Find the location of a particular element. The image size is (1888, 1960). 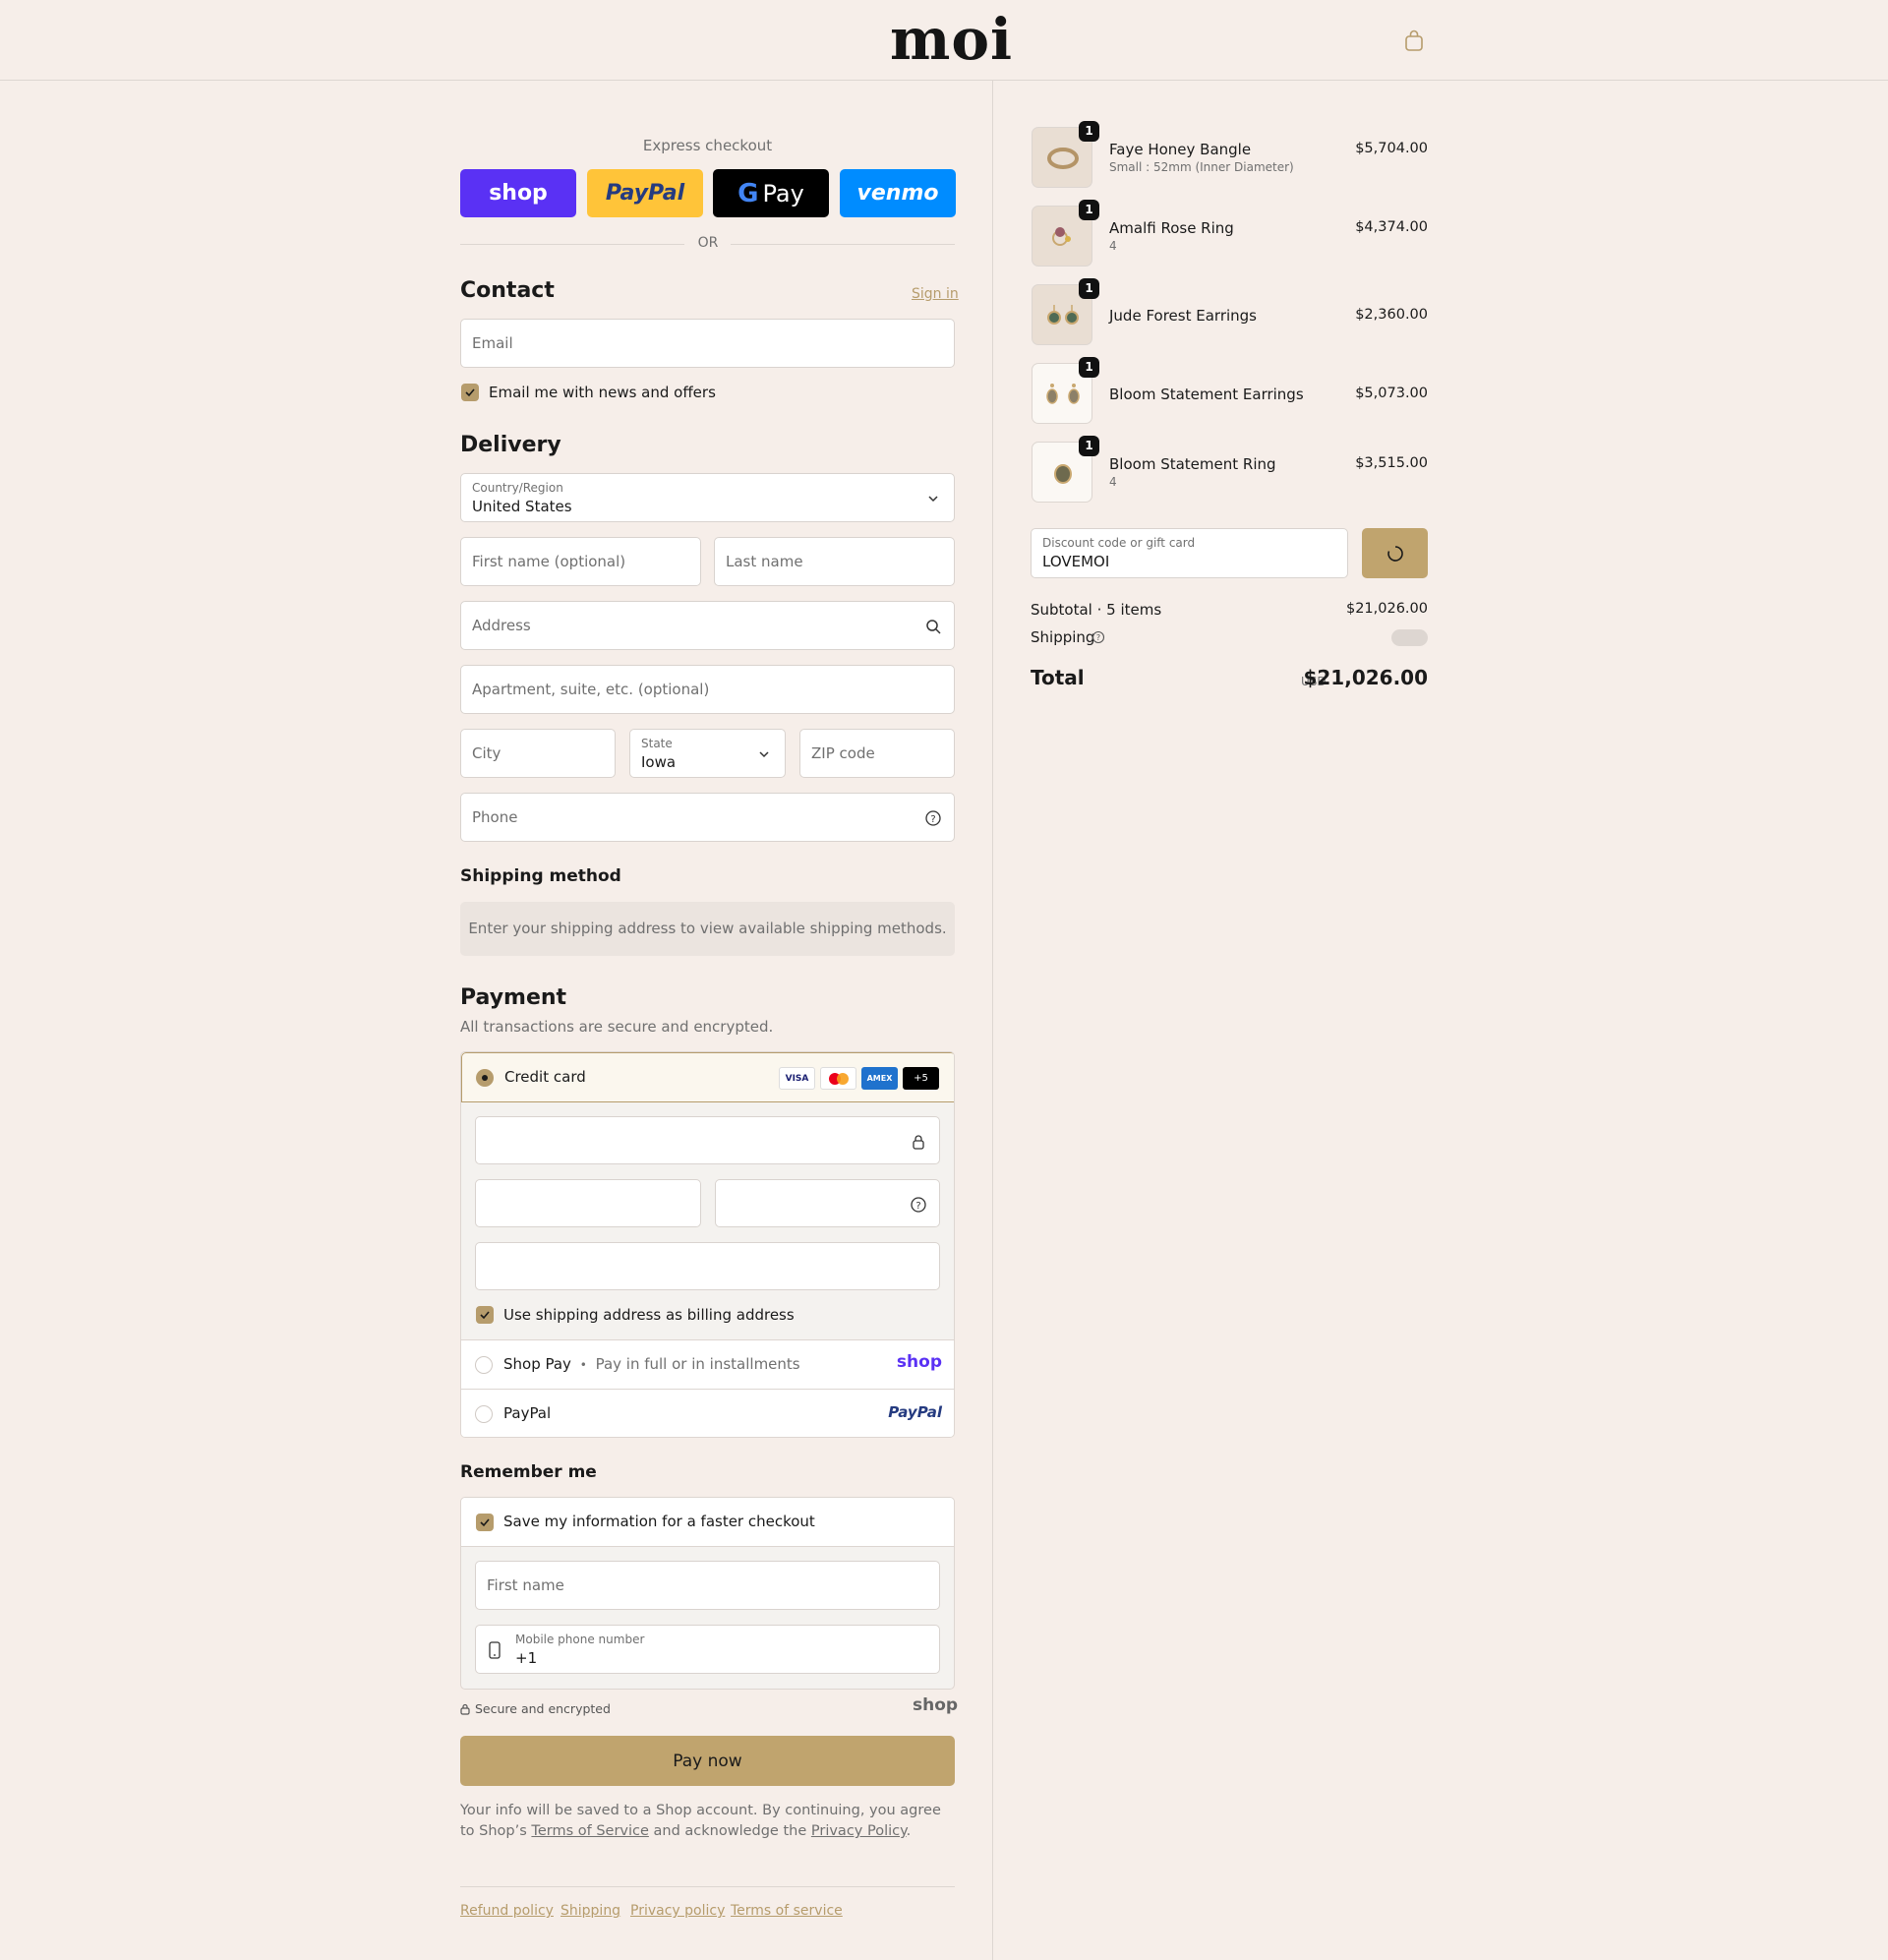

search-icon is located at coordinates (933, 627).